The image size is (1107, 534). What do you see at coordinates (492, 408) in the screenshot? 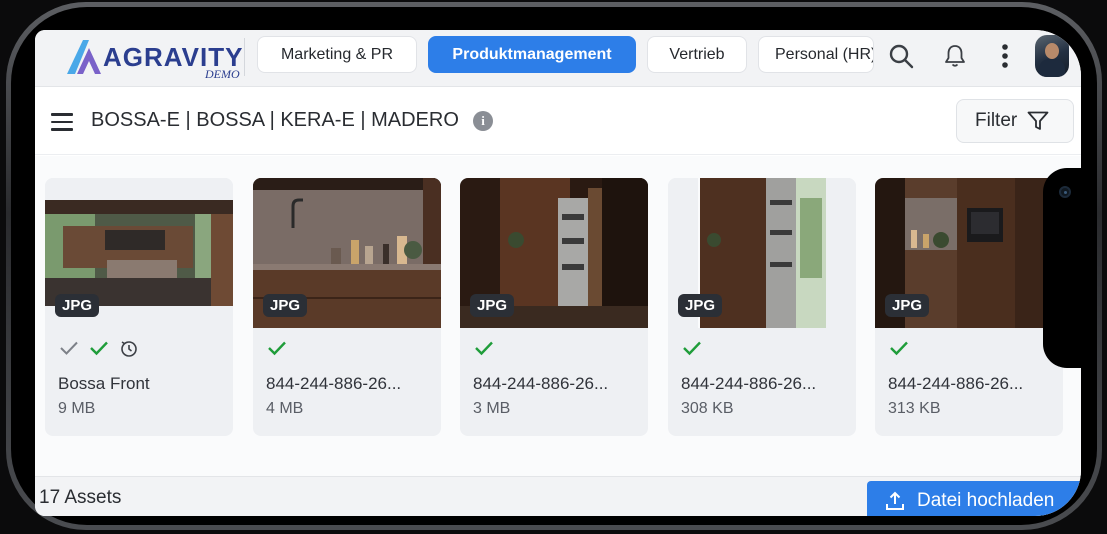
I see `asset-size: 3 MB` at bounding box center [492, 408].